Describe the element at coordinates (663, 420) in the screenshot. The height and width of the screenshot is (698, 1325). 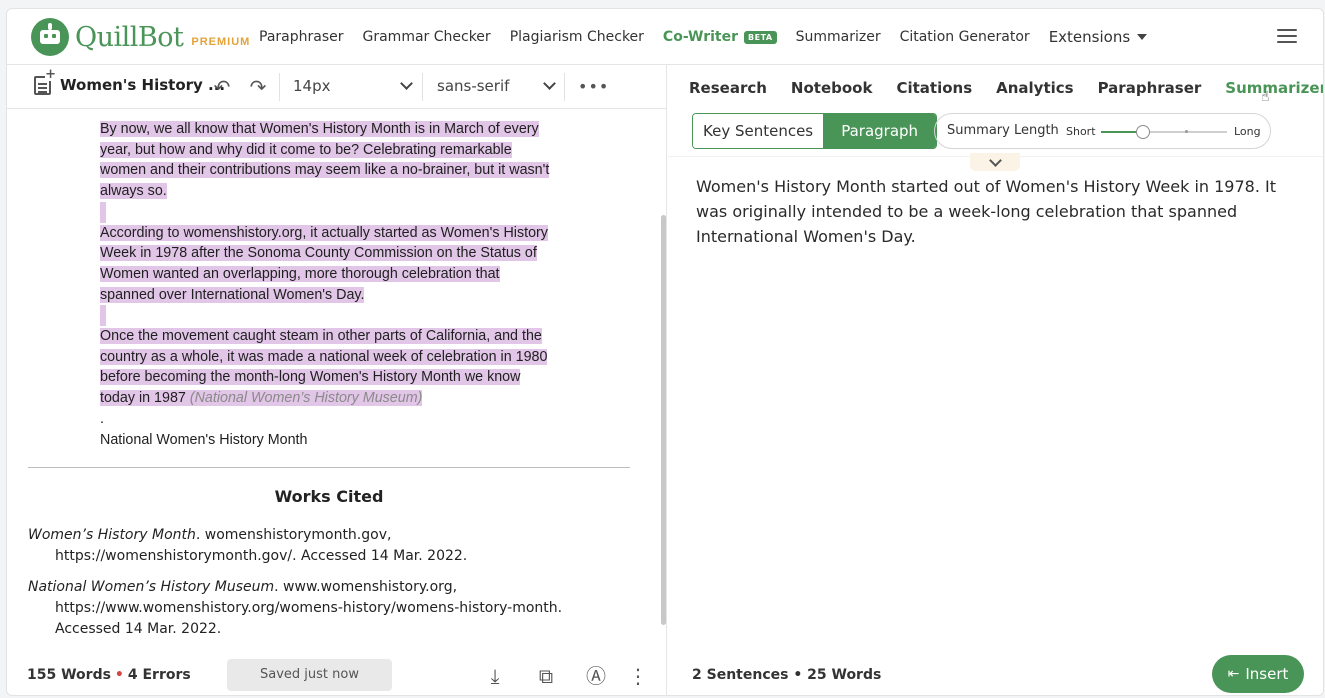
I see `editor-scrollbar` at that location.